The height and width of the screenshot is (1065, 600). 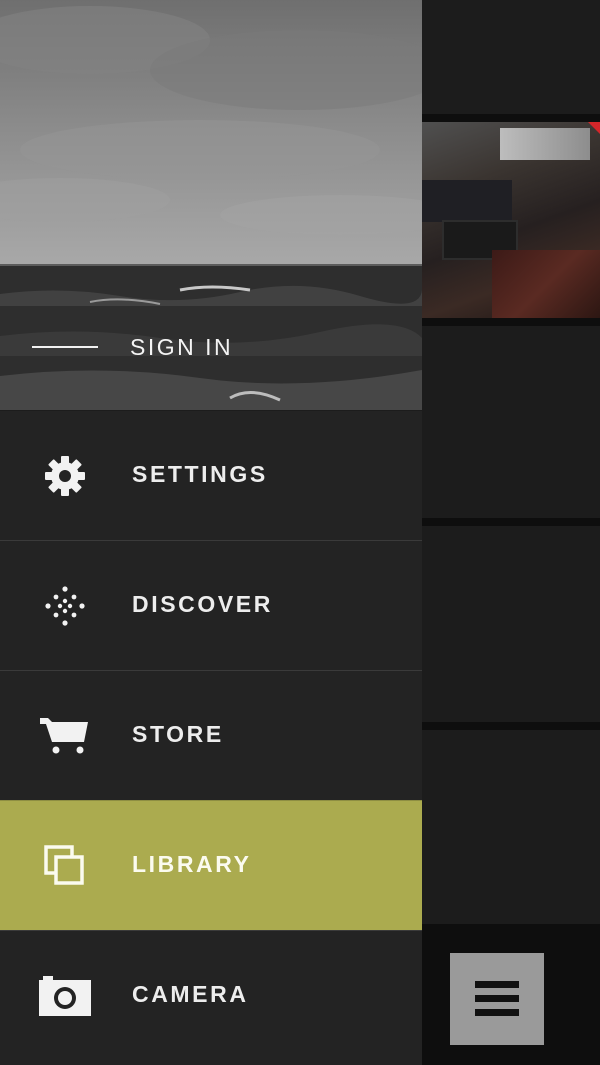 I want to click on corner-flag-icon, so click(x=594, y=128).